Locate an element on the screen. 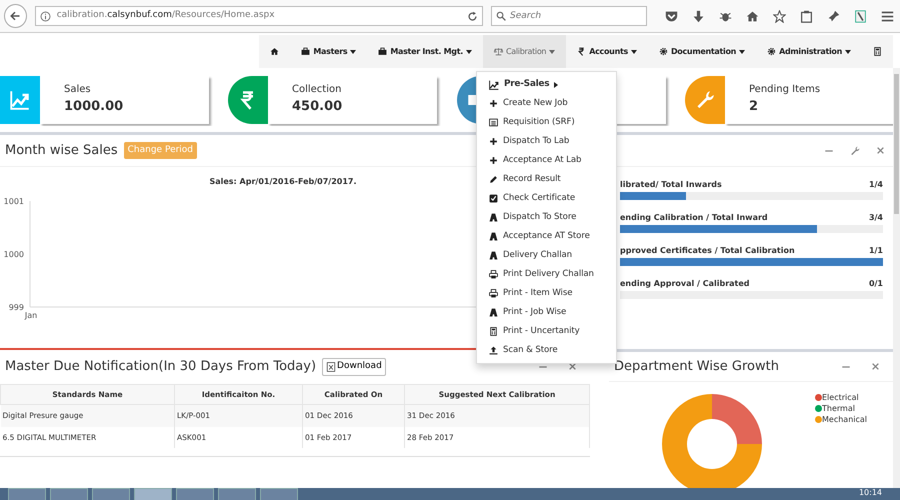 This screenshot has height=500, width=900. progress-reading: 3/4 is located at coordinates (875, 218).